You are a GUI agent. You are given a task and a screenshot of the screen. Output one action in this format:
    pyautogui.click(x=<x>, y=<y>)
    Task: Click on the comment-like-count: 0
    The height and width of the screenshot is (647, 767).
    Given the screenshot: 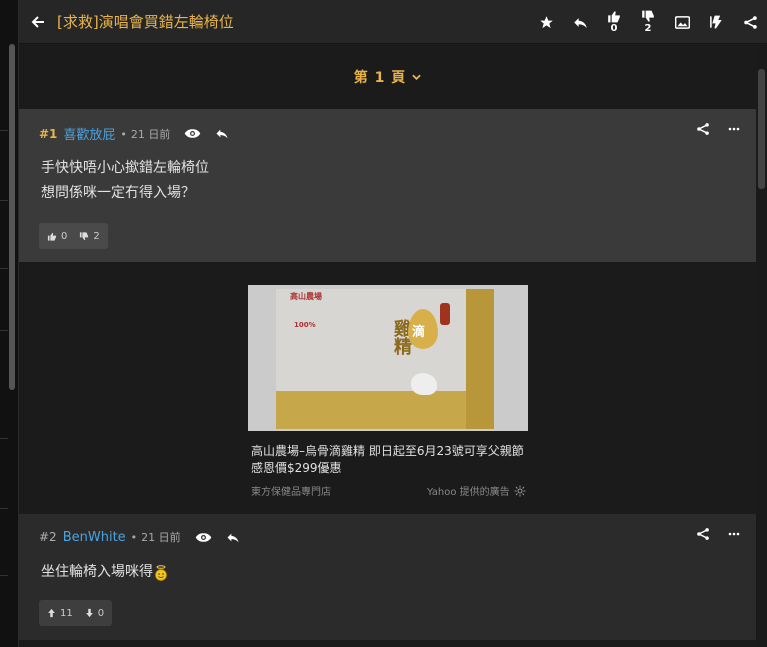 What is the action you would take?
    pyautogui.click(x=64, y=236)
    